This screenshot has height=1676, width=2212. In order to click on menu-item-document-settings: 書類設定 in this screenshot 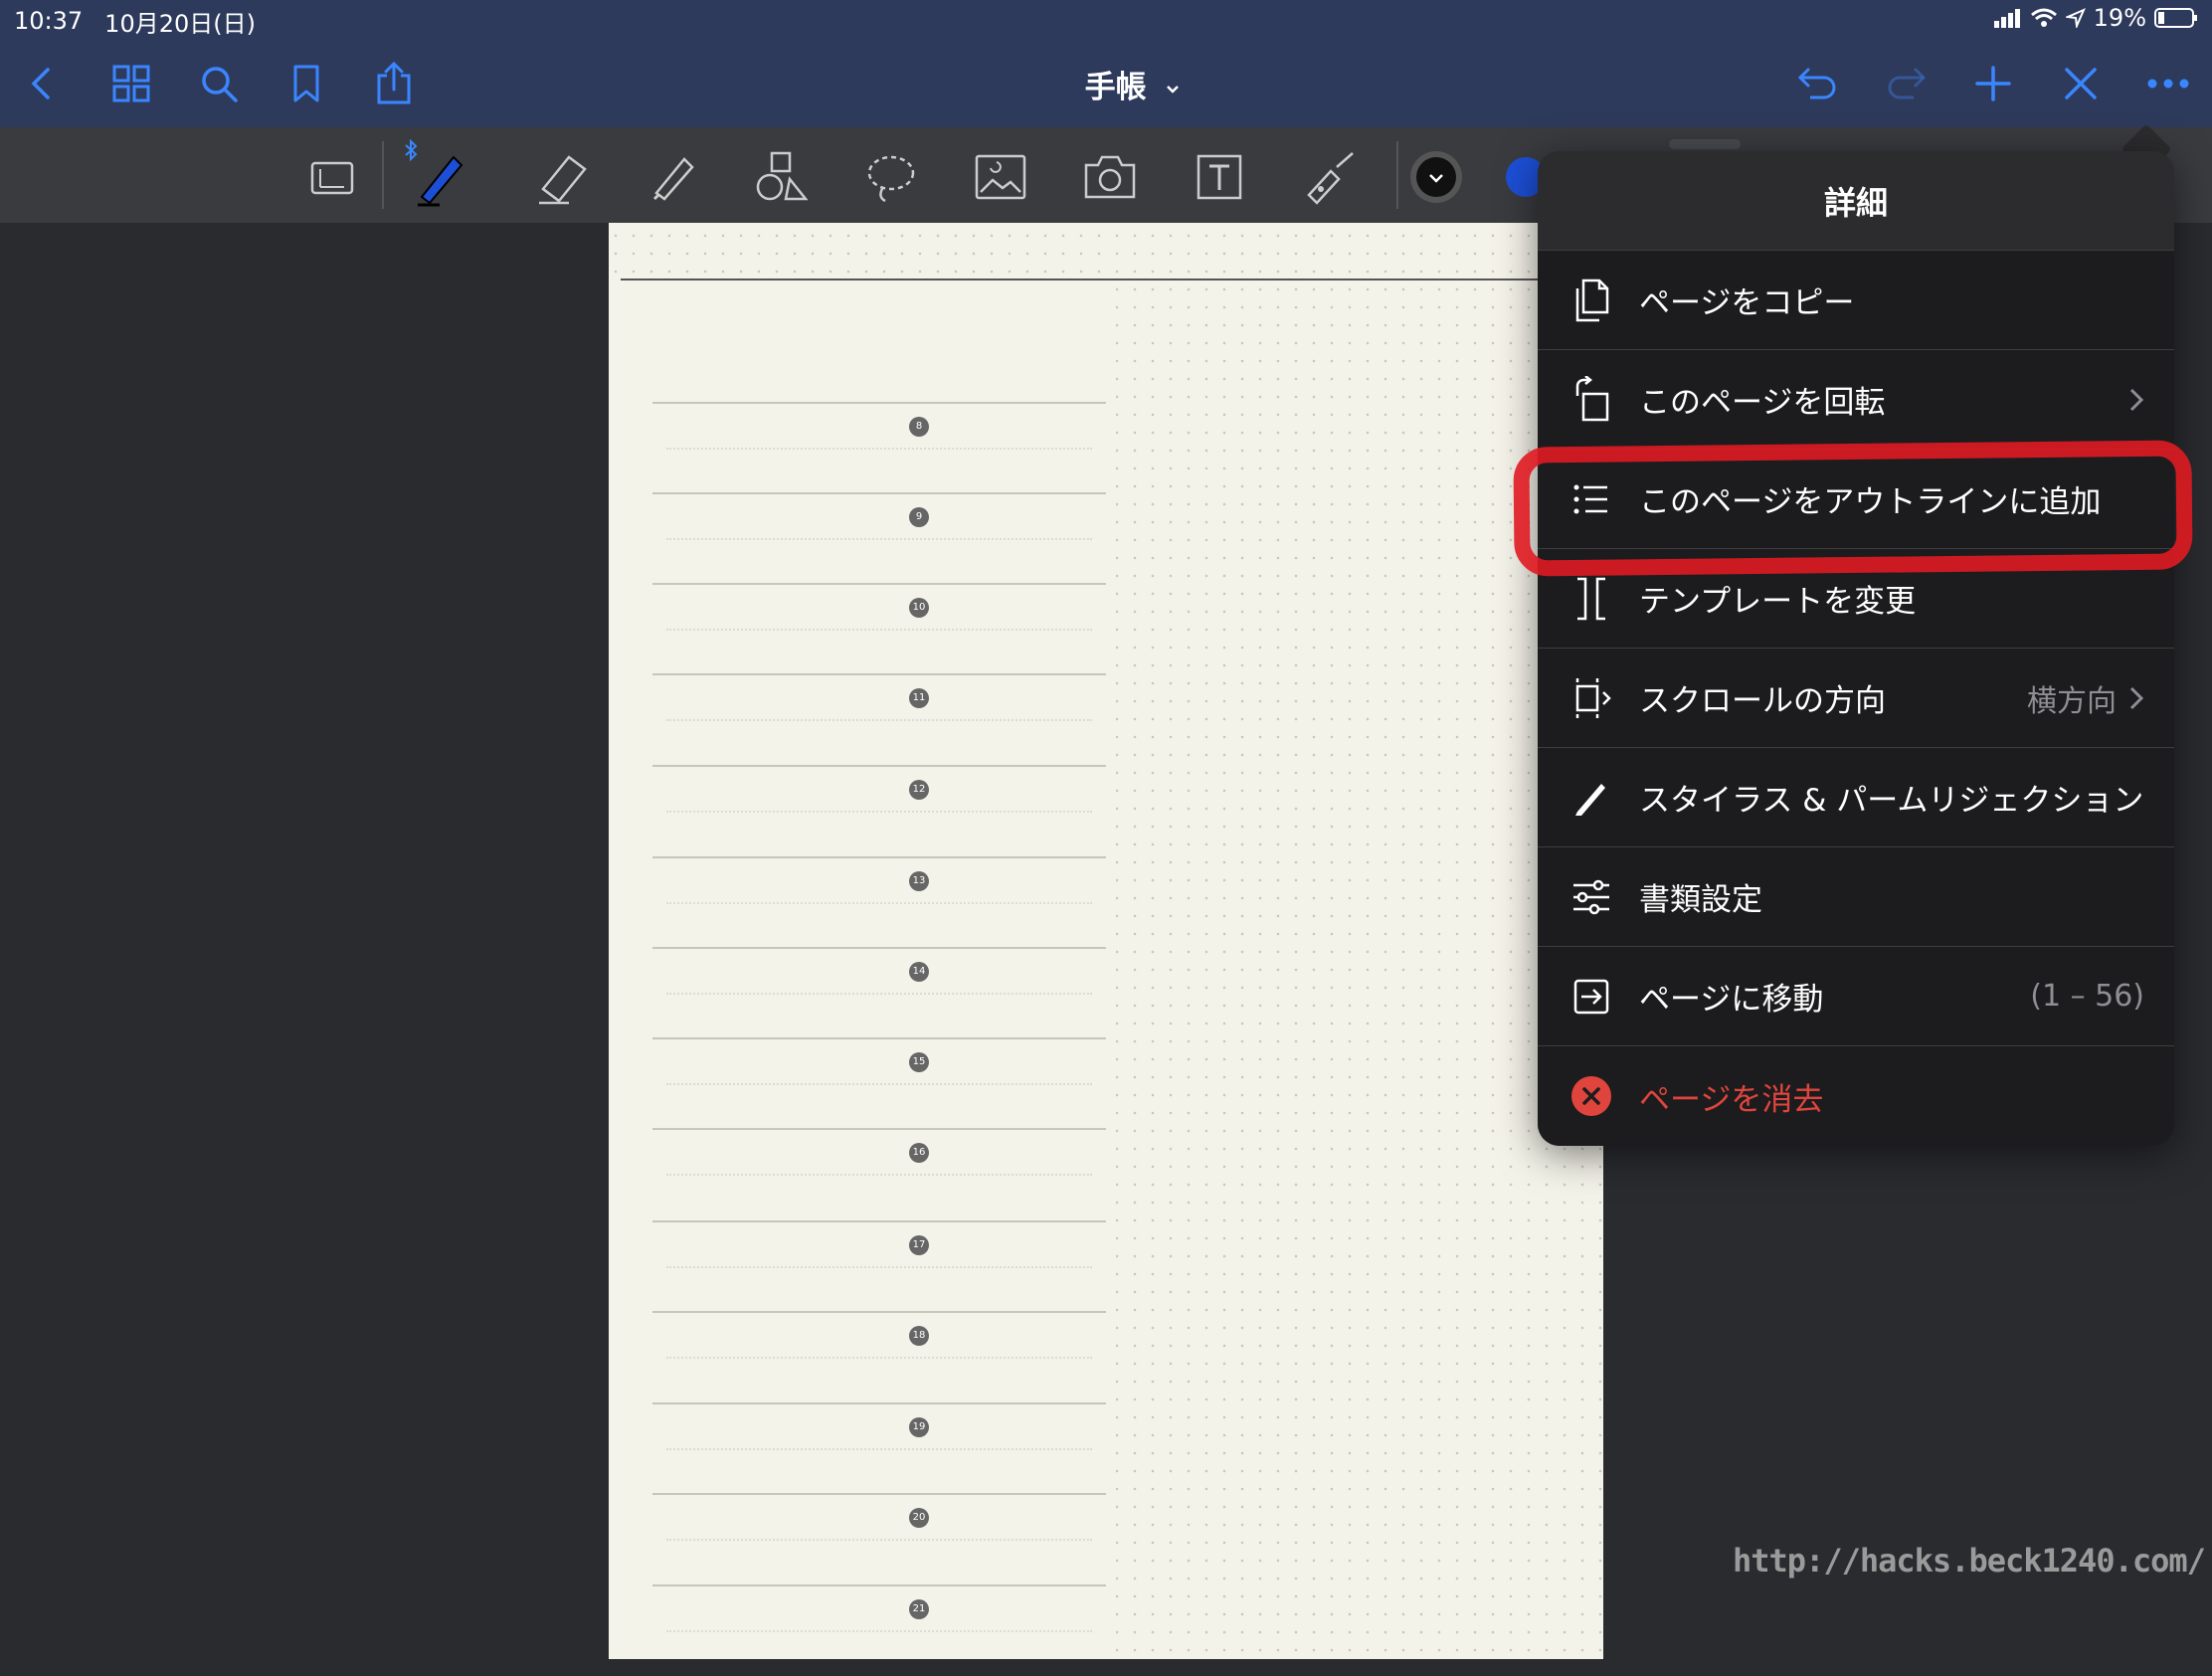, I will do `click(1856, 897)`.